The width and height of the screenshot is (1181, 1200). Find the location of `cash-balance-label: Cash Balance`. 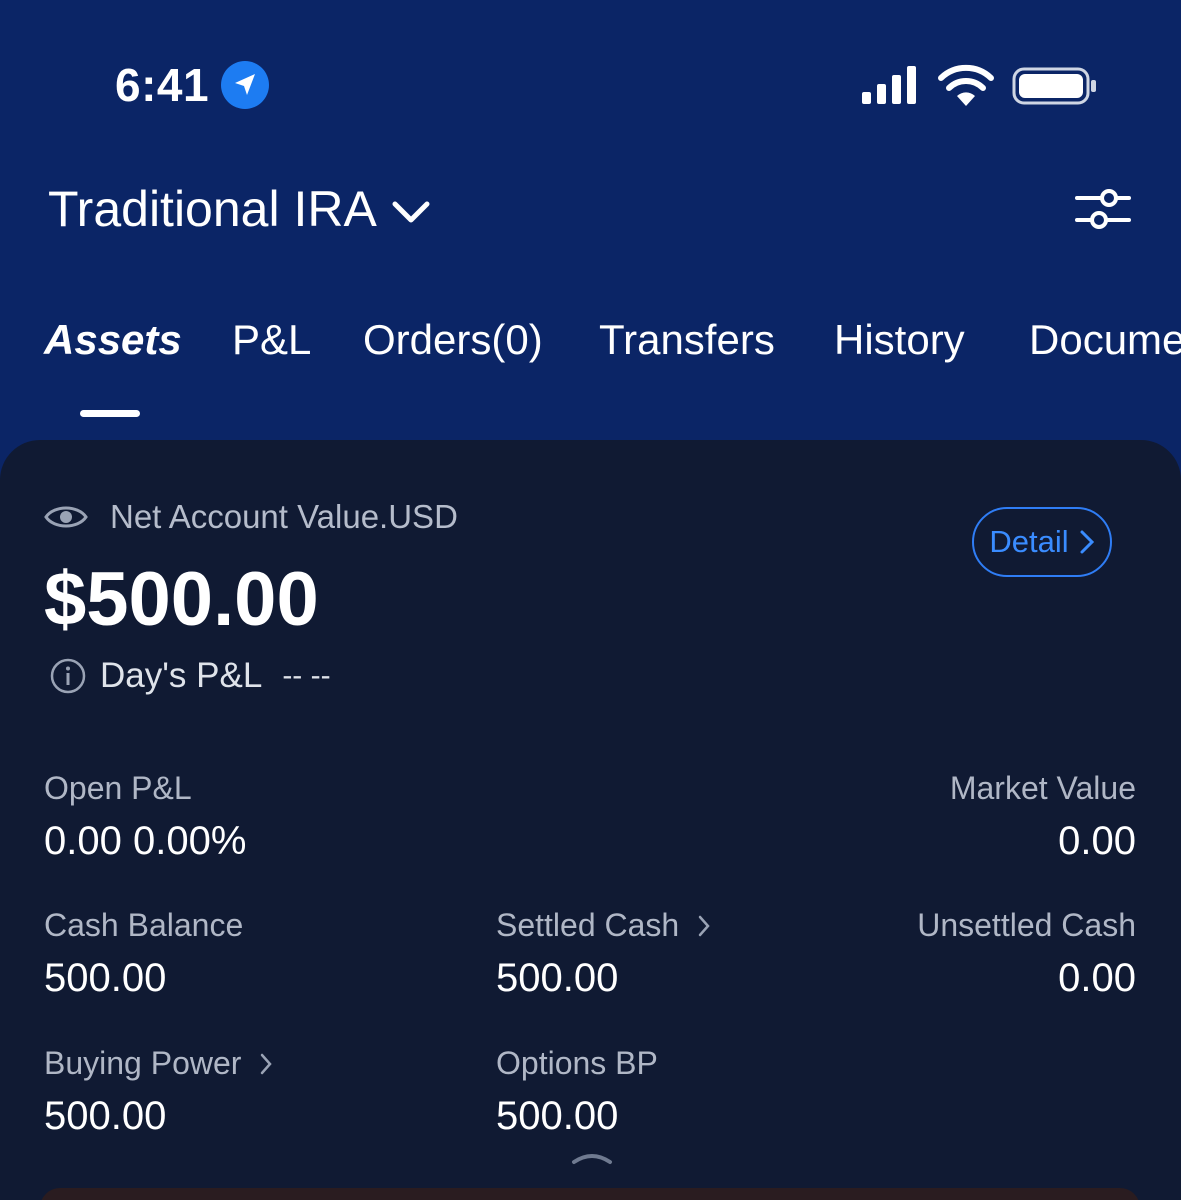

cash-balance-label: Cash Balance is located at coordinates (144, 925).